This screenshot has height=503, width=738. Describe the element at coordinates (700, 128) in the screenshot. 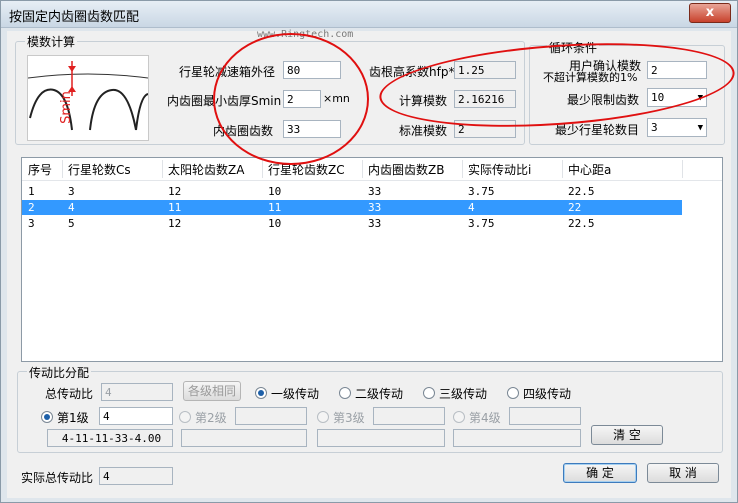

I see `dropdown-arrow-icon: ▼` at that location.